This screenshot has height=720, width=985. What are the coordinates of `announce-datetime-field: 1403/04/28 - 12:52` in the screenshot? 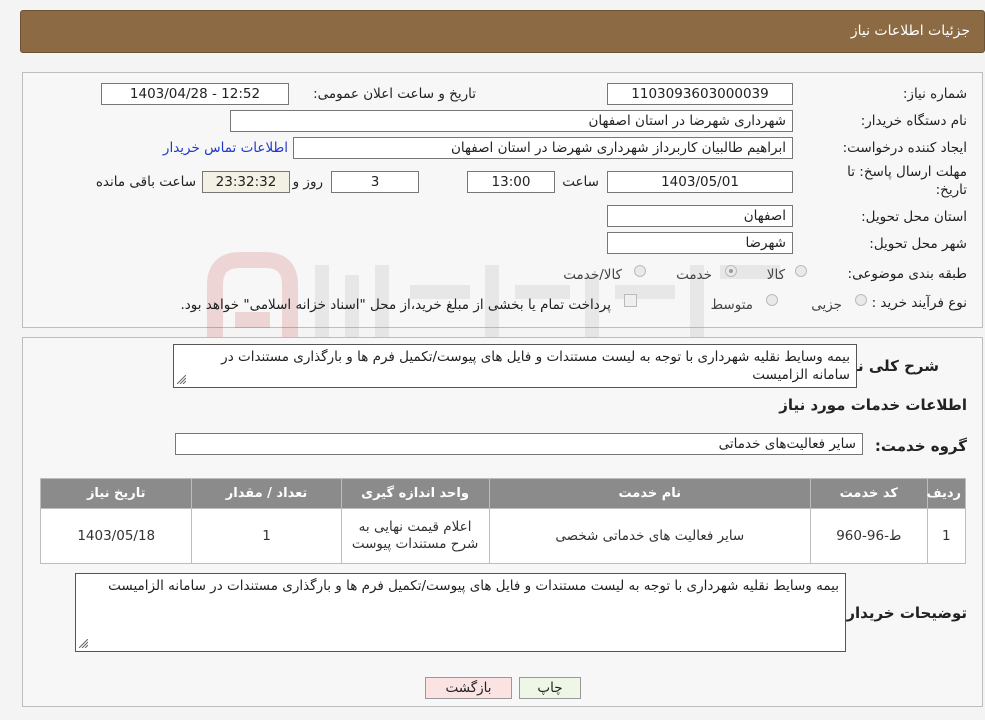 It's located at (195, 94).